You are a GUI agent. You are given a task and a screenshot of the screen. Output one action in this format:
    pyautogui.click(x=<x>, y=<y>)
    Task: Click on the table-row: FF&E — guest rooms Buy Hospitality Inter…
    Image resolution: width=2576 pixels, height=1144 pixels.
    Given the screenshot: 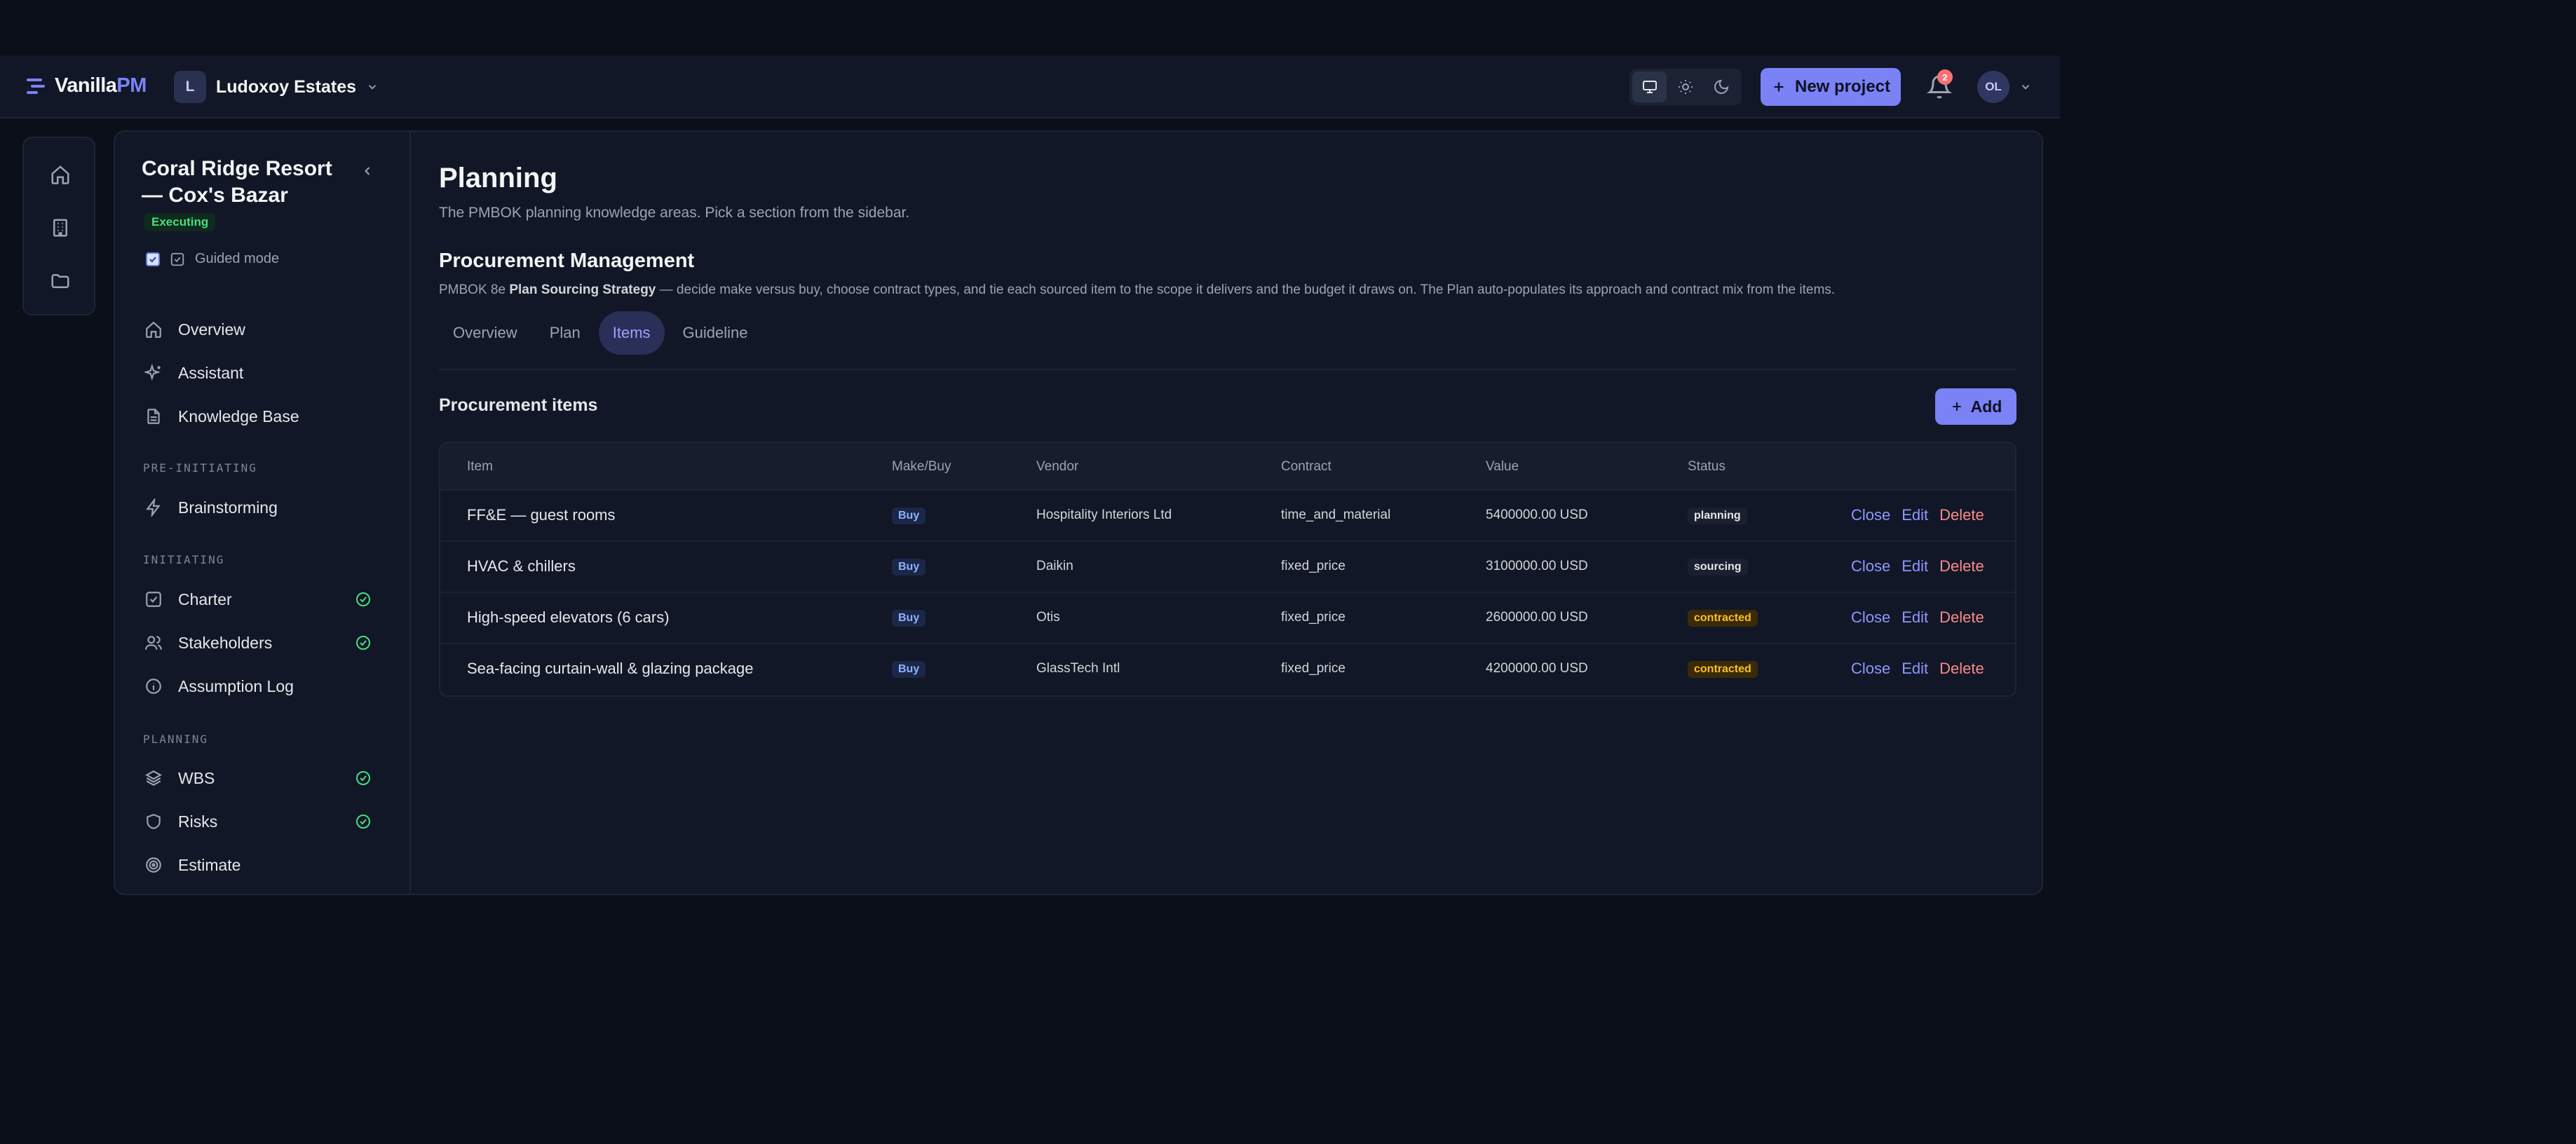 What is the action you would take?
    pyautogui.click(x=1227, y=516)
    